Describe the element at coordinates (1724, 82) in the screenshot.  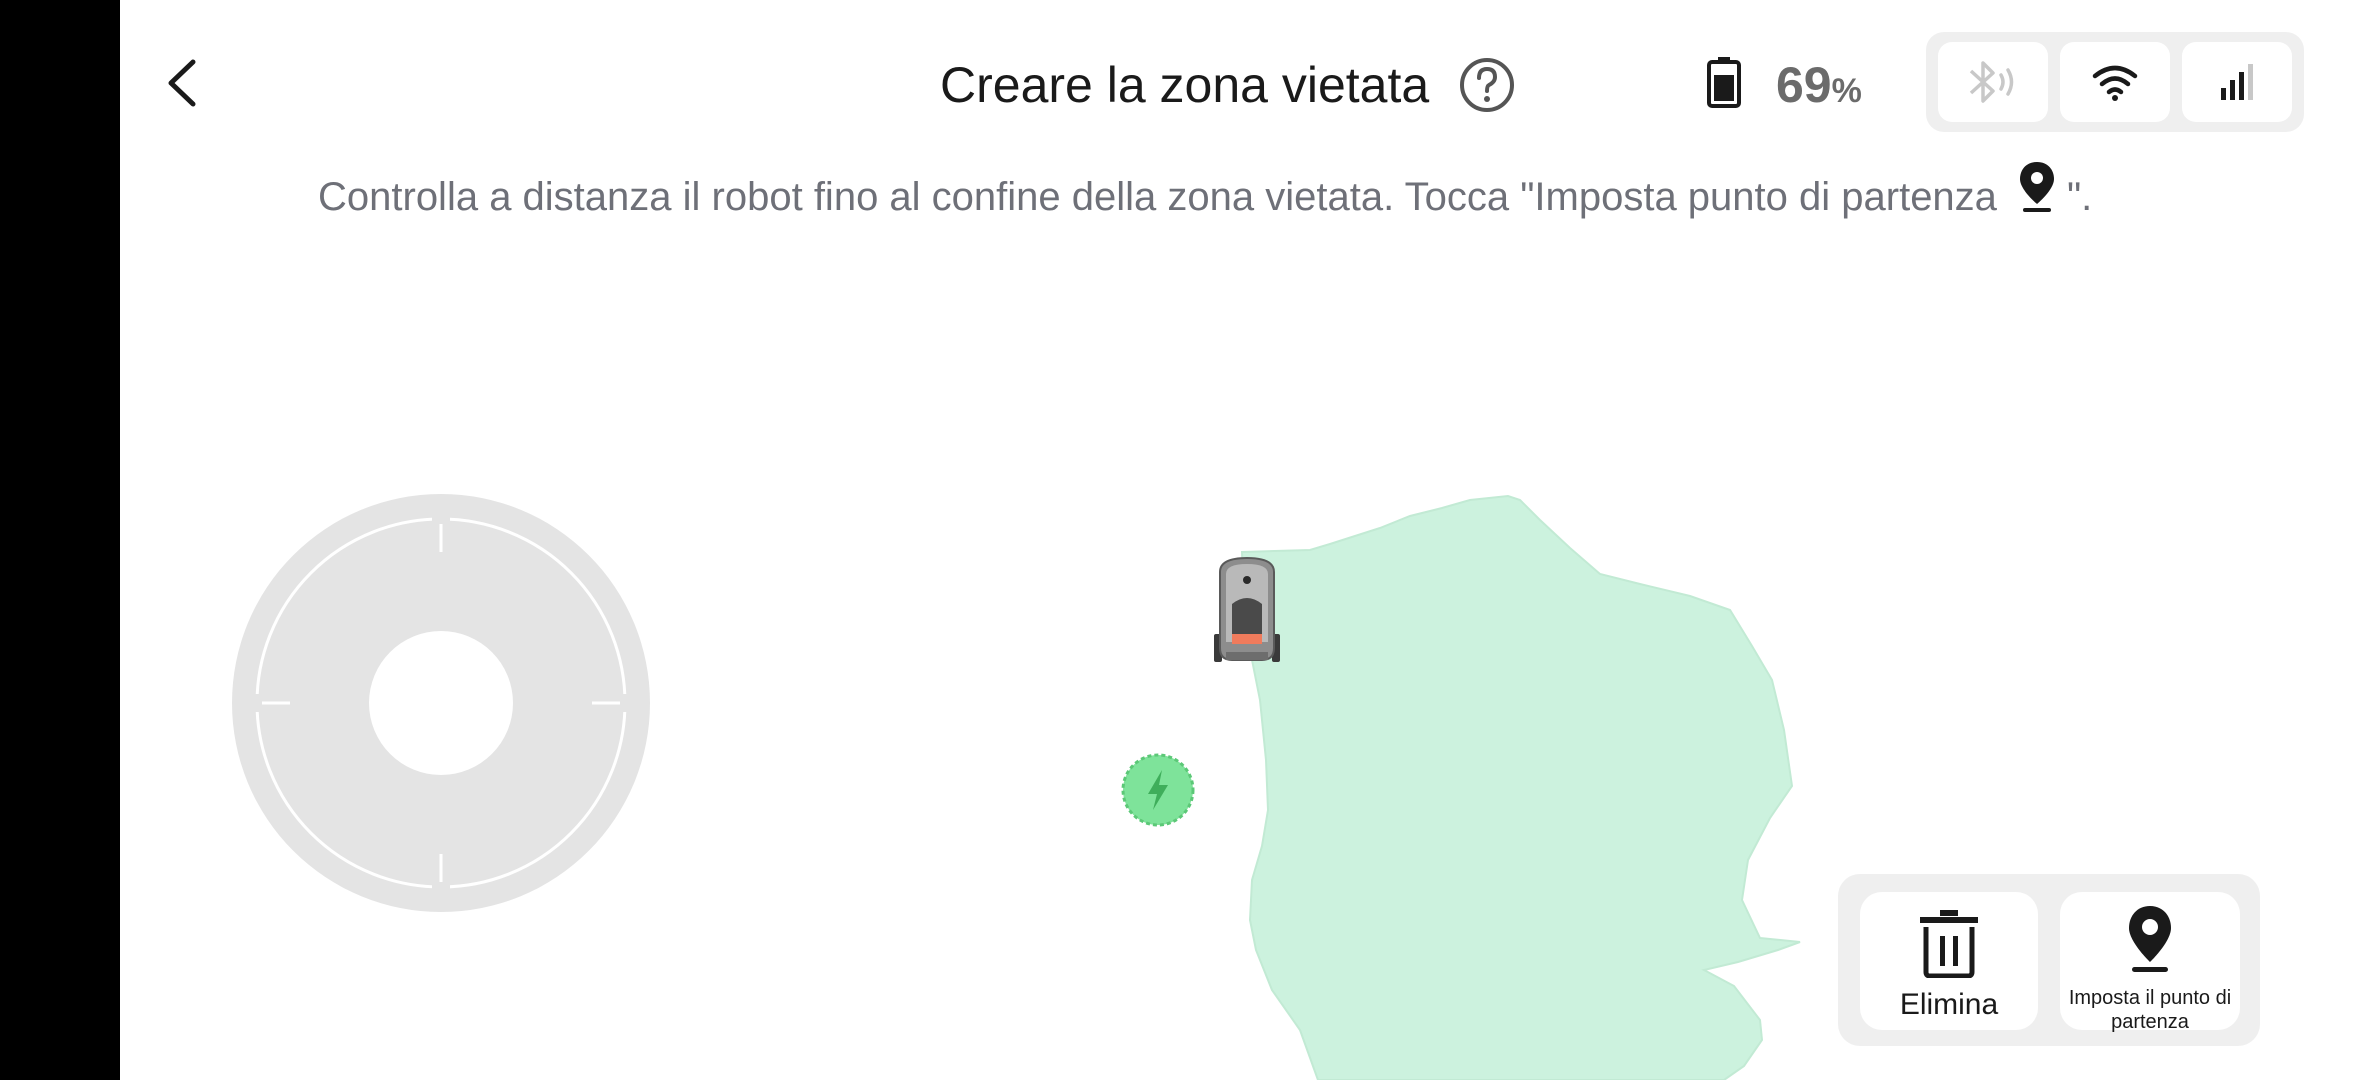
I see `battery-icon` at that location.